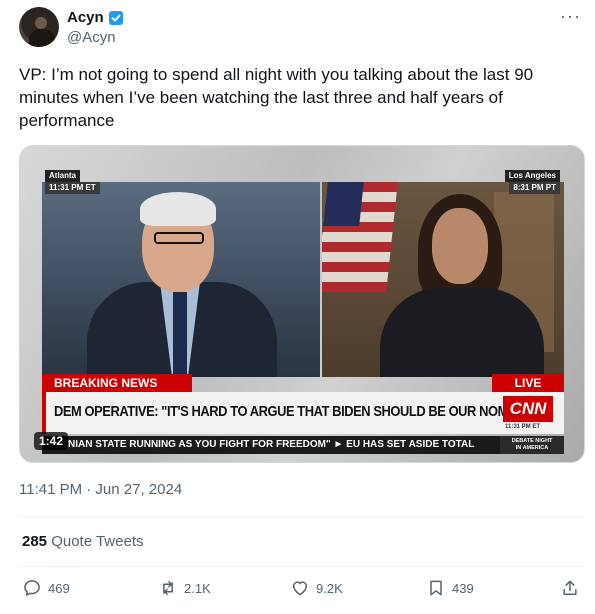 The width and height of the screenshot is (595, 614). What do you see at coordinates (85, 17) in the screenshot?
I see `author-display-name: Acyn` at bounding box center [85, 17].